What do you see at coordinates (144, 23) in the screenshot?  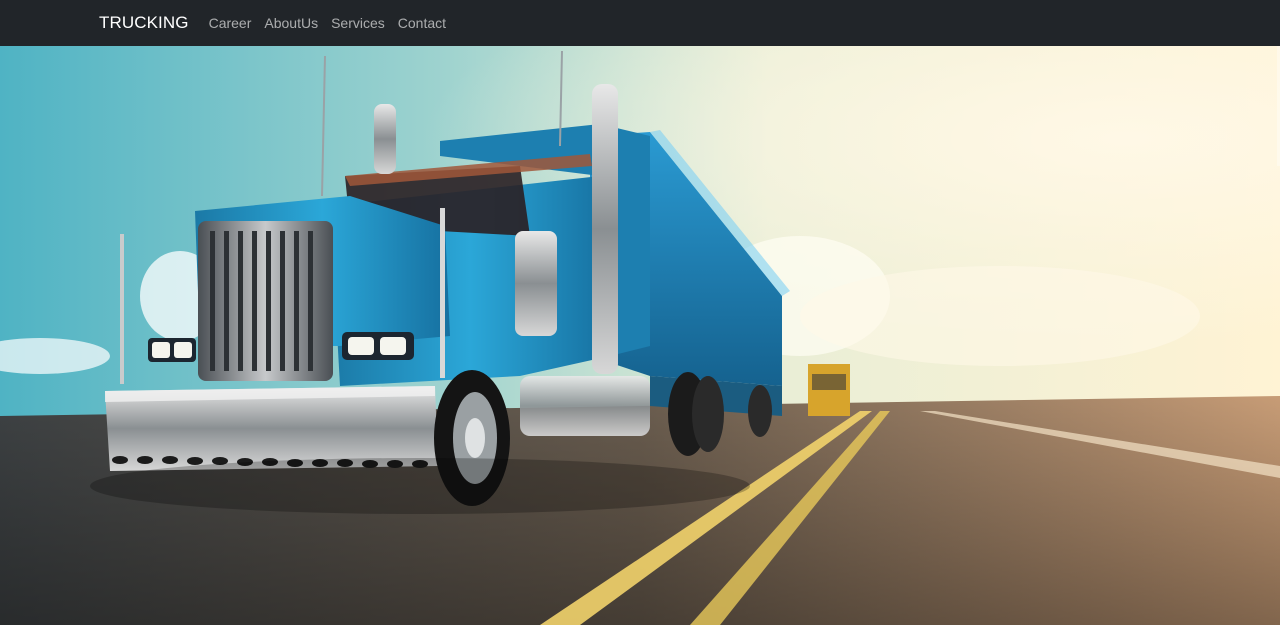 I see `brand-logo: TRUCKING` at bounding box center [144, 23].